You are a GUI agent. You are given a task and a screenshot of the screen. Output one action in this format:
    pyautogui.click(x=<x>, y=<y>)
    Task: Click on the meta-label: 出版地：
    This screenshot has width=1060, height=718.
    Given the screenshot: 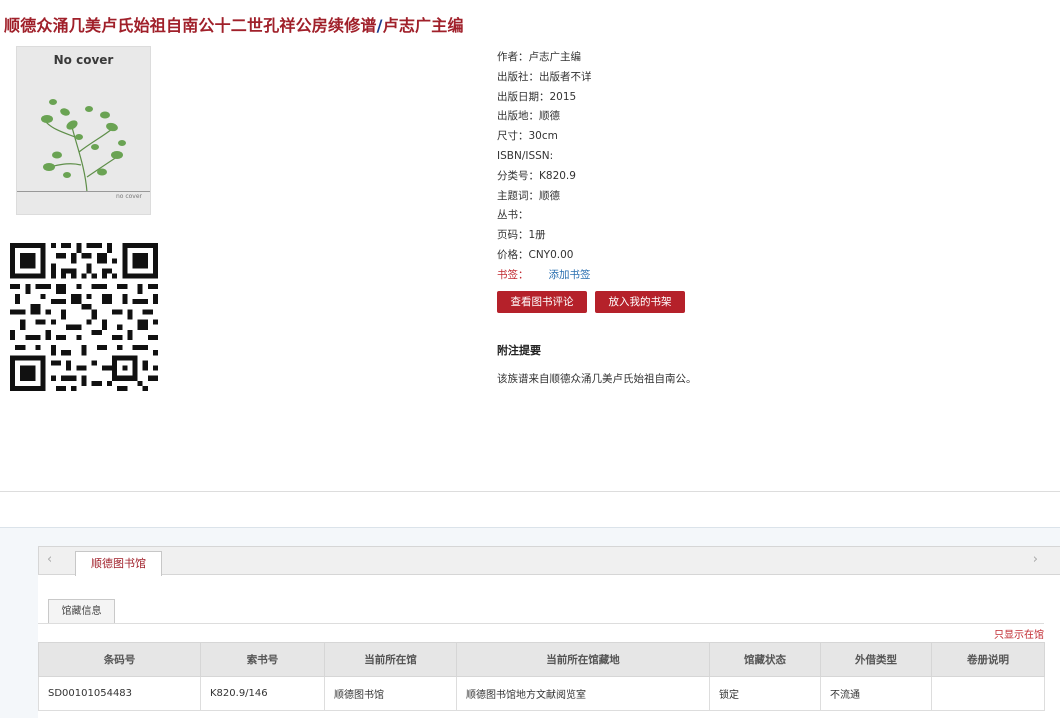 What is the action you would take?
    pyautogui.click(x=518, y=116)
    